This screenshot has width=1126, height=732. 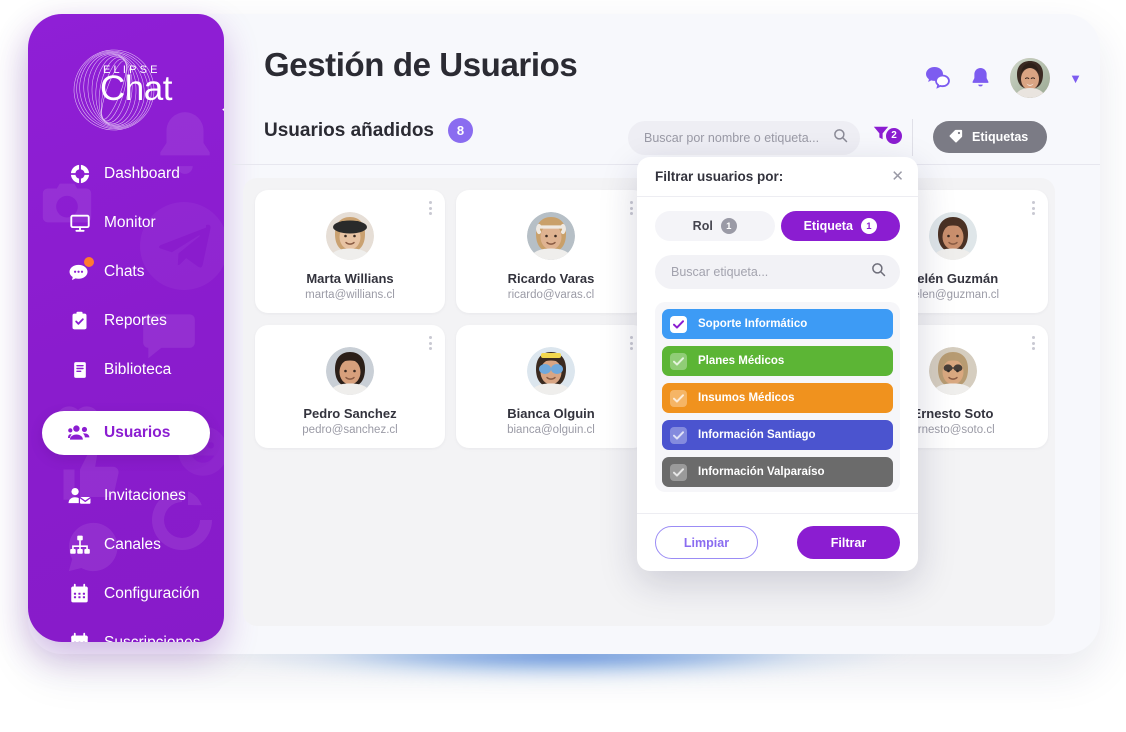 What do you see at coordinates (79, 433) in the screenshot?
I see `users-icon` at bounding box center [79, 433].